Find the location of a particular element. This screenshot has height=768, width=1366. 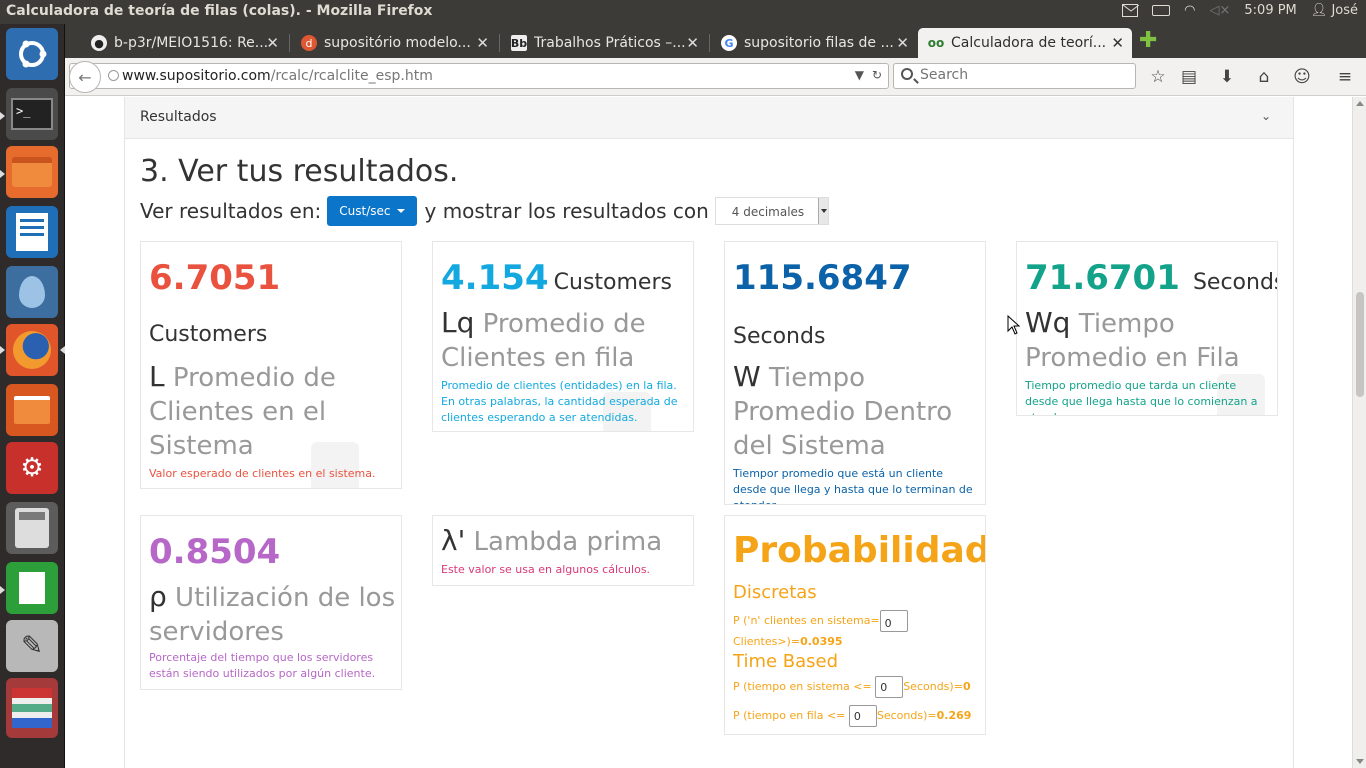

github-icon: ● is located at coordinates (99, 43).